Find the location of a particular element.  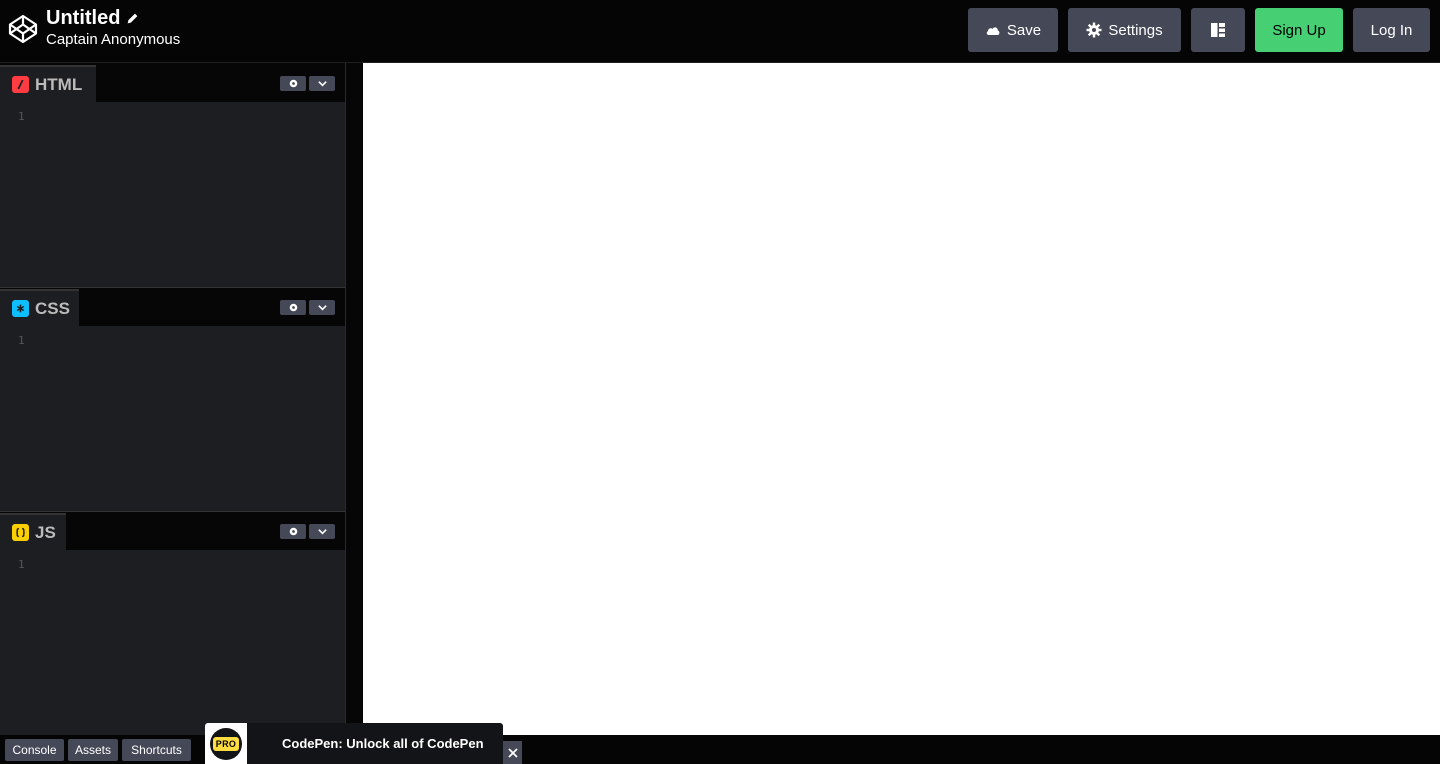

cloud-icon is located at coordinates (993, 31).